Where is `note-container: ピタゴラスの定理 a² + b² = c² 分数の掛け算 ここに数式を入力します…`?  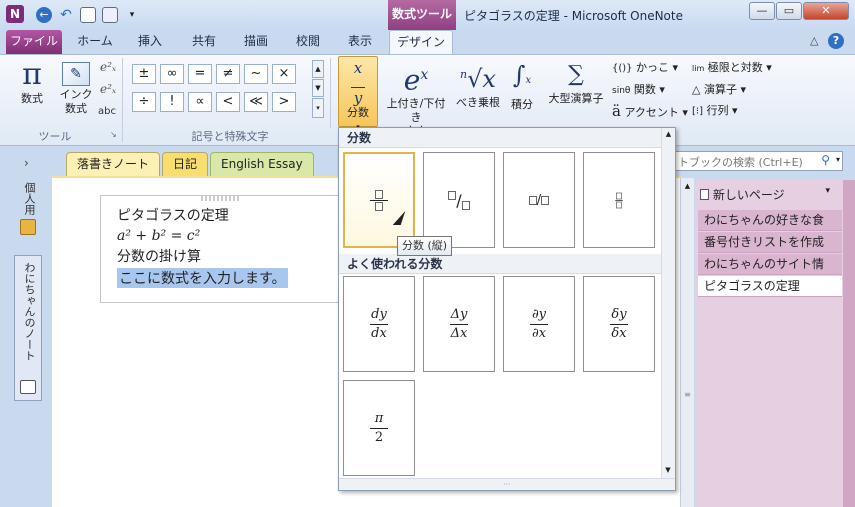 note-container: ピタゴラスの定理 a² + b² = c² 分数の掛け算 ここに数式を入力します… is located at coordinates (220, 249).